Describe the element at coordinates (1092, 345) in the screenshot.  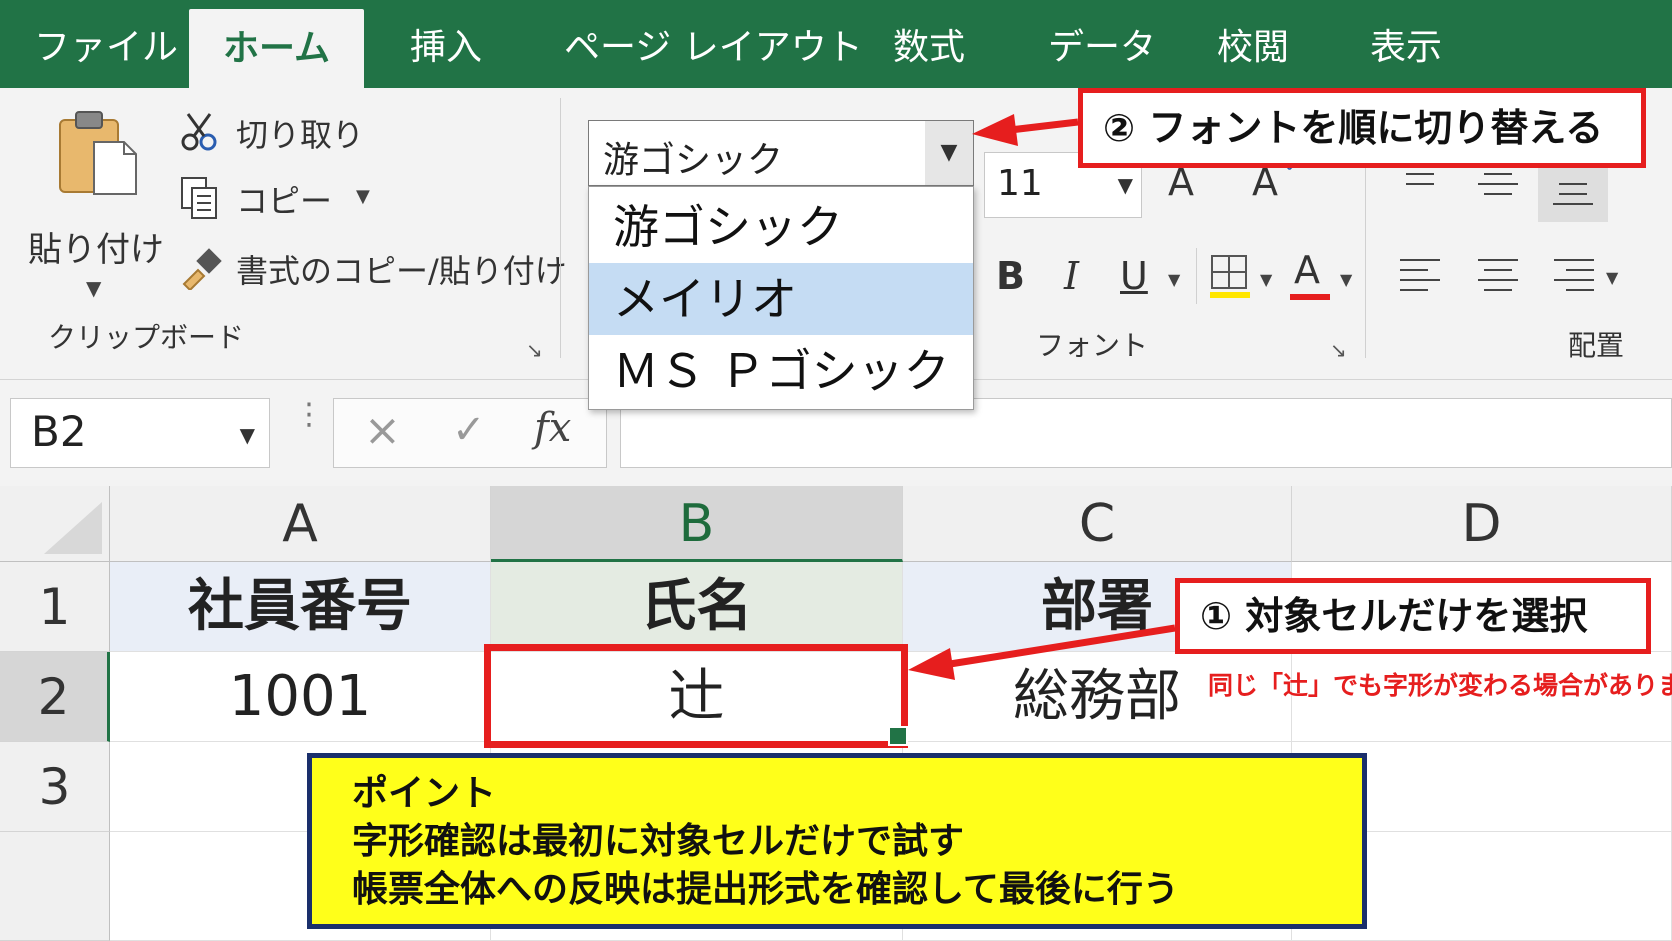
I see `font-group-label: フォント` at that location.